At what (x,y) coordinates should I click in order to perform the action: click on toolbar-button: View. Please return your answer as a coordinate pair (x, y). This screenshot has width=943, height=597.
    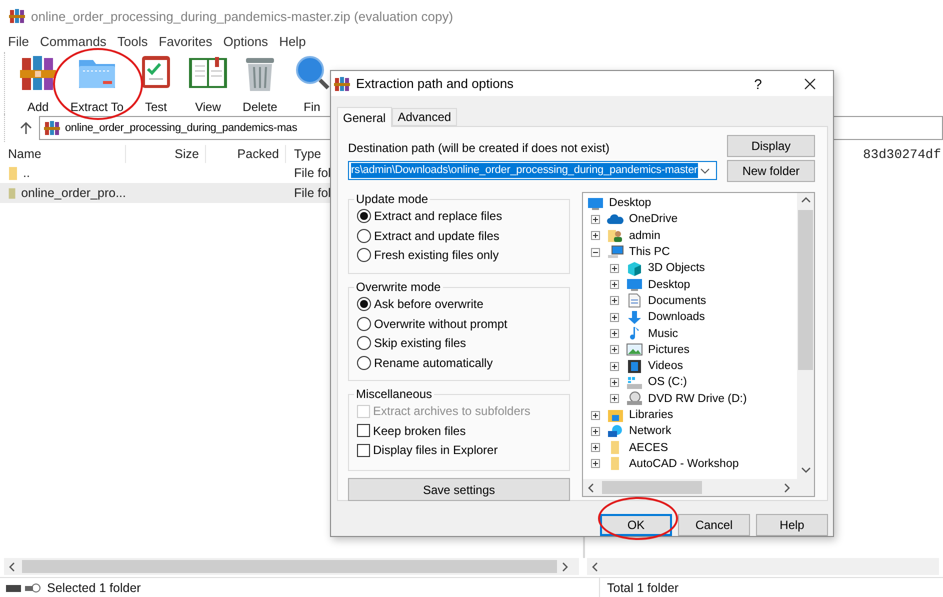
    Looking at the image, I should click on (208, 84).